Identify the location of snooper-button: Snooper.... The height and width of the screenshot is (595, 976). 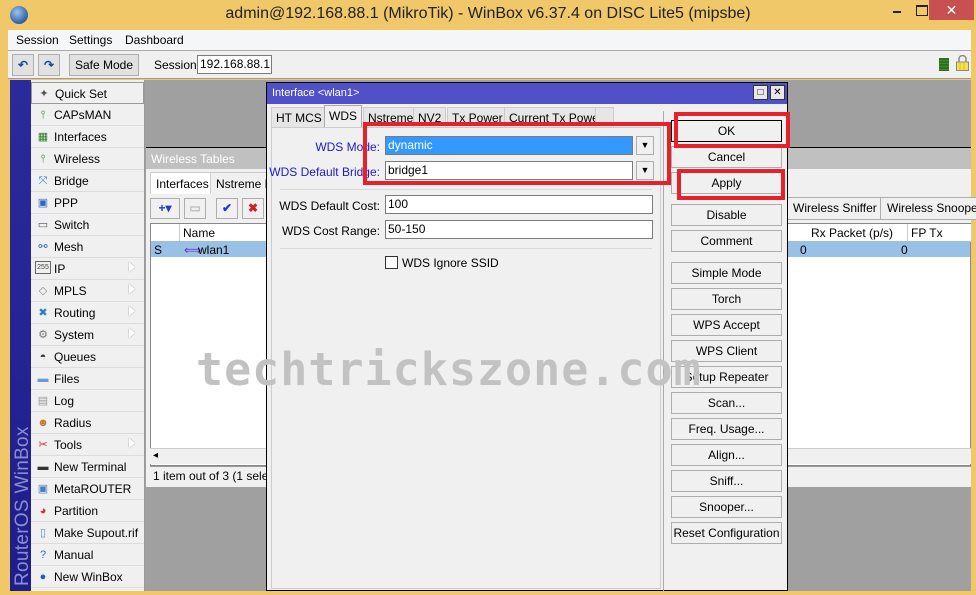
(726, 507).